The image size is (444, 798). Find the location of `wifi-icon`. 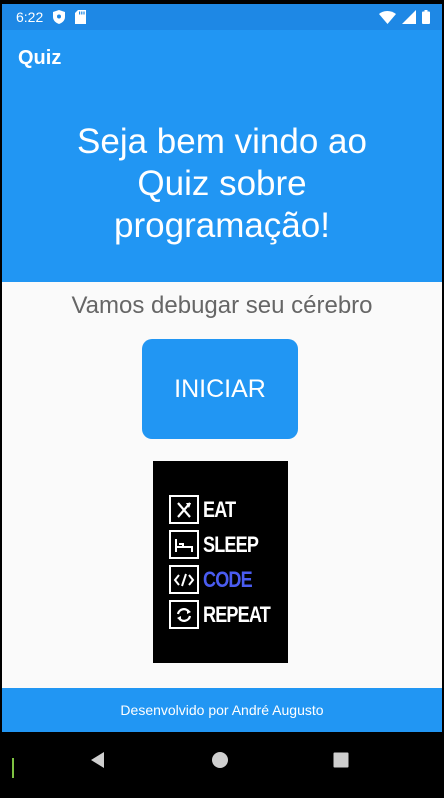

wifi-icon is located at coordinates (387, 17).